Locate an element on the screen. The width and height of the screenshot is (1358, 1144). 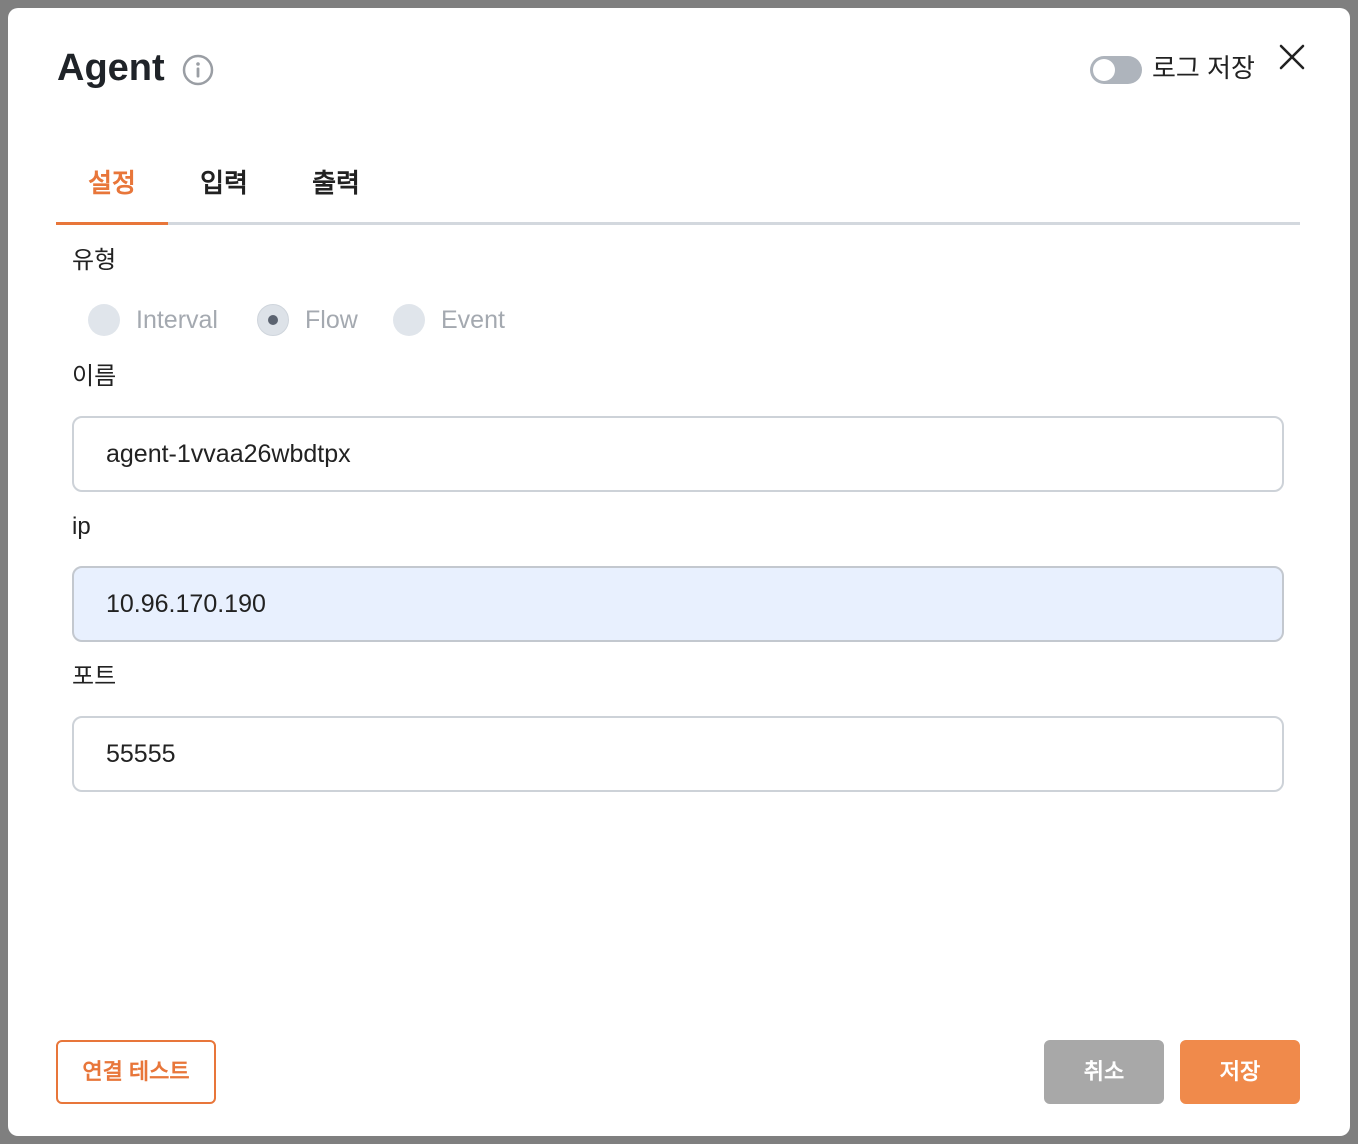
port-input is located at coordinates (678, 754).